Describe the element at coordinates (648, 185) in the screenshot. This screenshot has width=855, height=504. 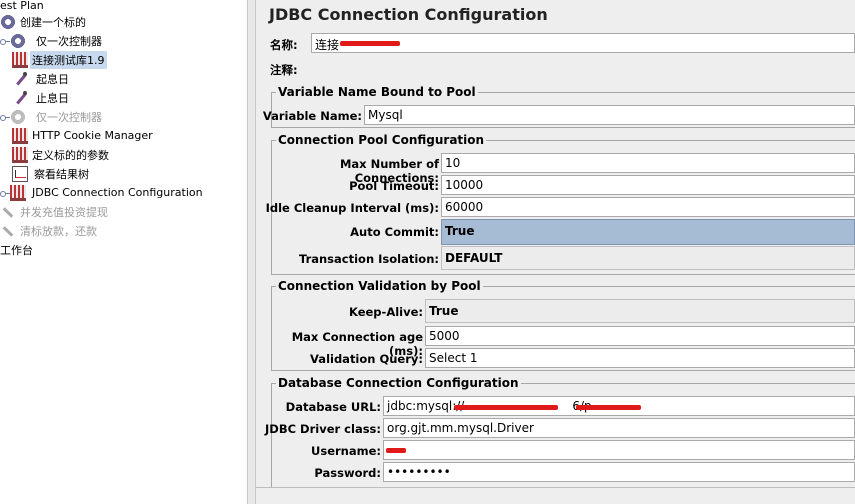
I see `pool-timeout-field: 10000` at that location.